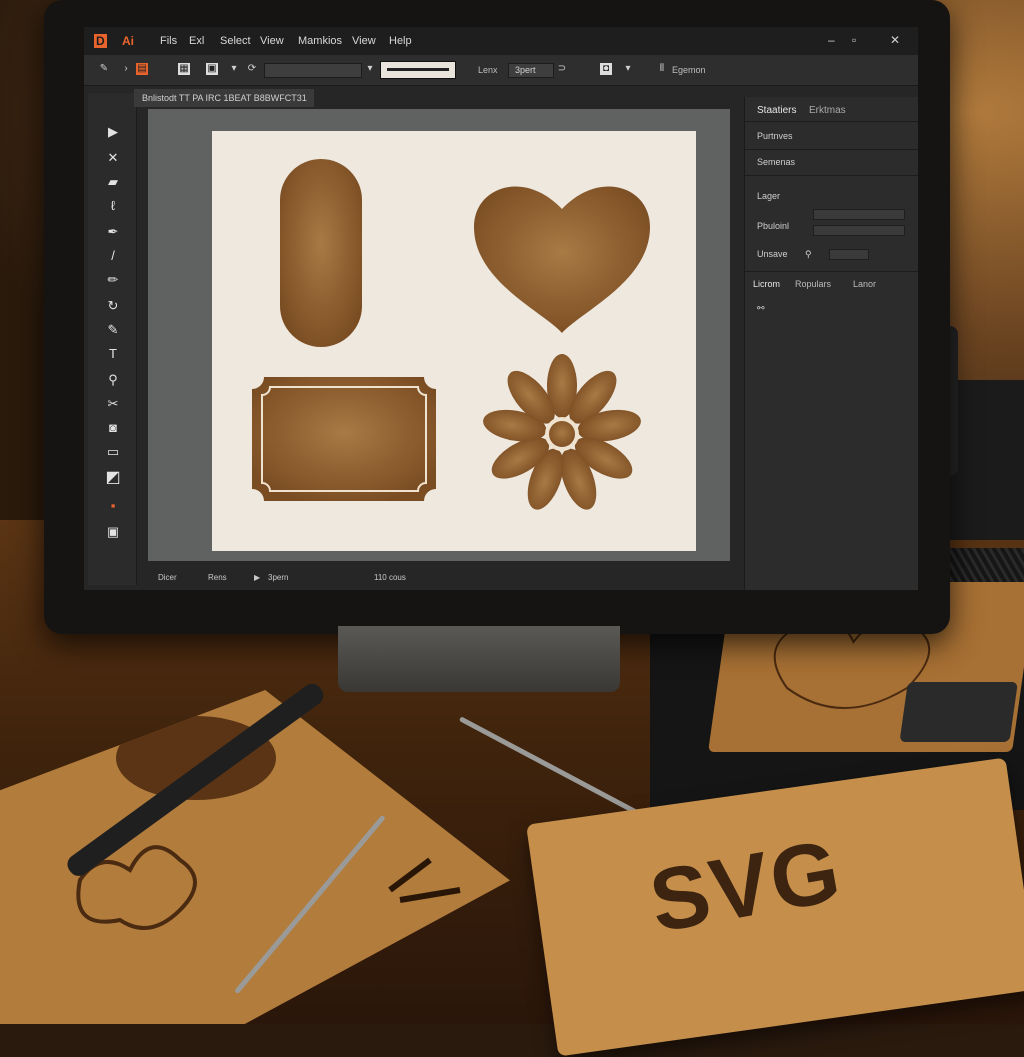  Describe the element at coordinates (142, 69) in the screenshot. I see `fill-swatch-icon: ▤` at that location.